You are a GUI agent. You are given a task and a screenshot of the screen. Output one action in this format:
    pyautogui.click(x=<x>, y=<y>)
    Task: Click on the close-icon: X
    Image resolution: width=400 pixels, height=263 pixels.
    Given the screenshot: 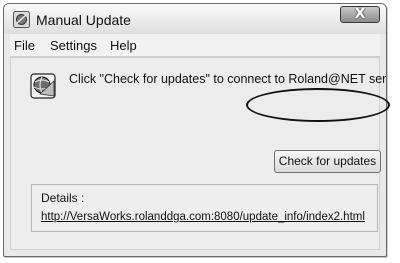 What is the action you would take?
    pyautogui.click(x=360, y=14)
    